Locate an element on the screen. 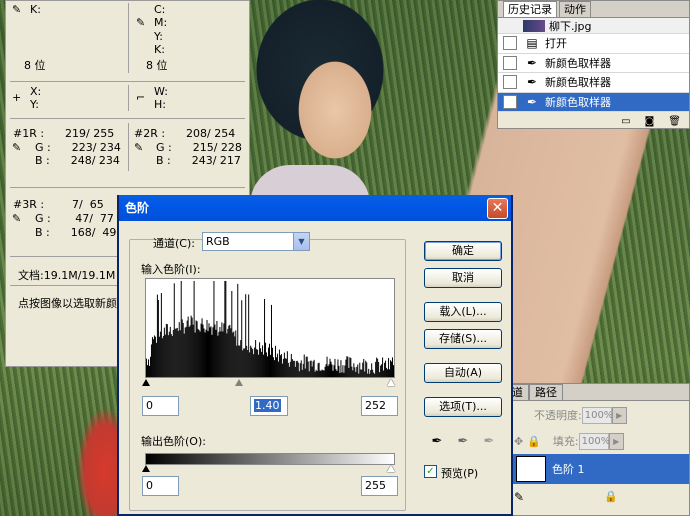  chevron-down-icon: ▼ is located at coordinates (301, 241).